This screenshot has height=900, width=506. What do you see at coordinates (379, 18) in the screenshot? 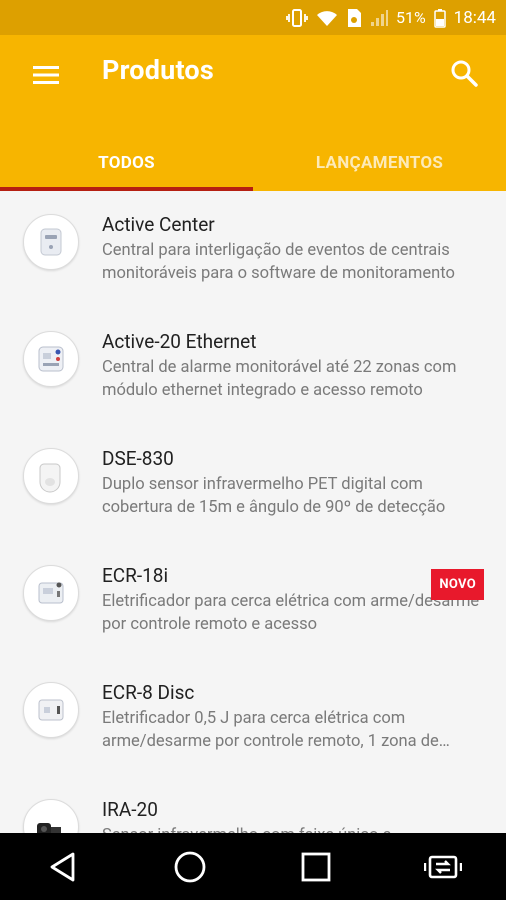
I see `signal-icon` at bounding box center [379, 18].